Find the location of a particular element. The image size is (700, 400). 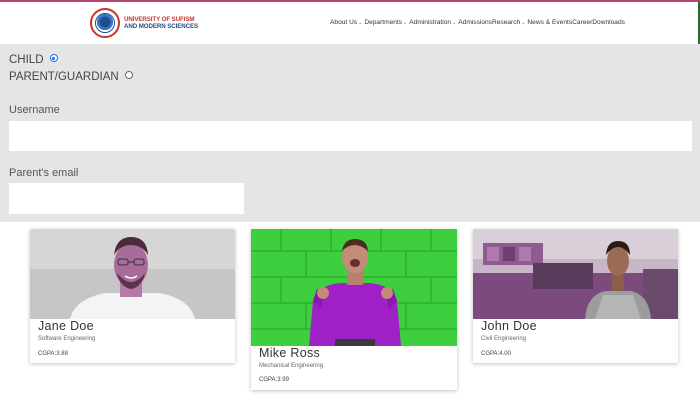

nav-downloads: Downloads is located at coordinates (608, 22).